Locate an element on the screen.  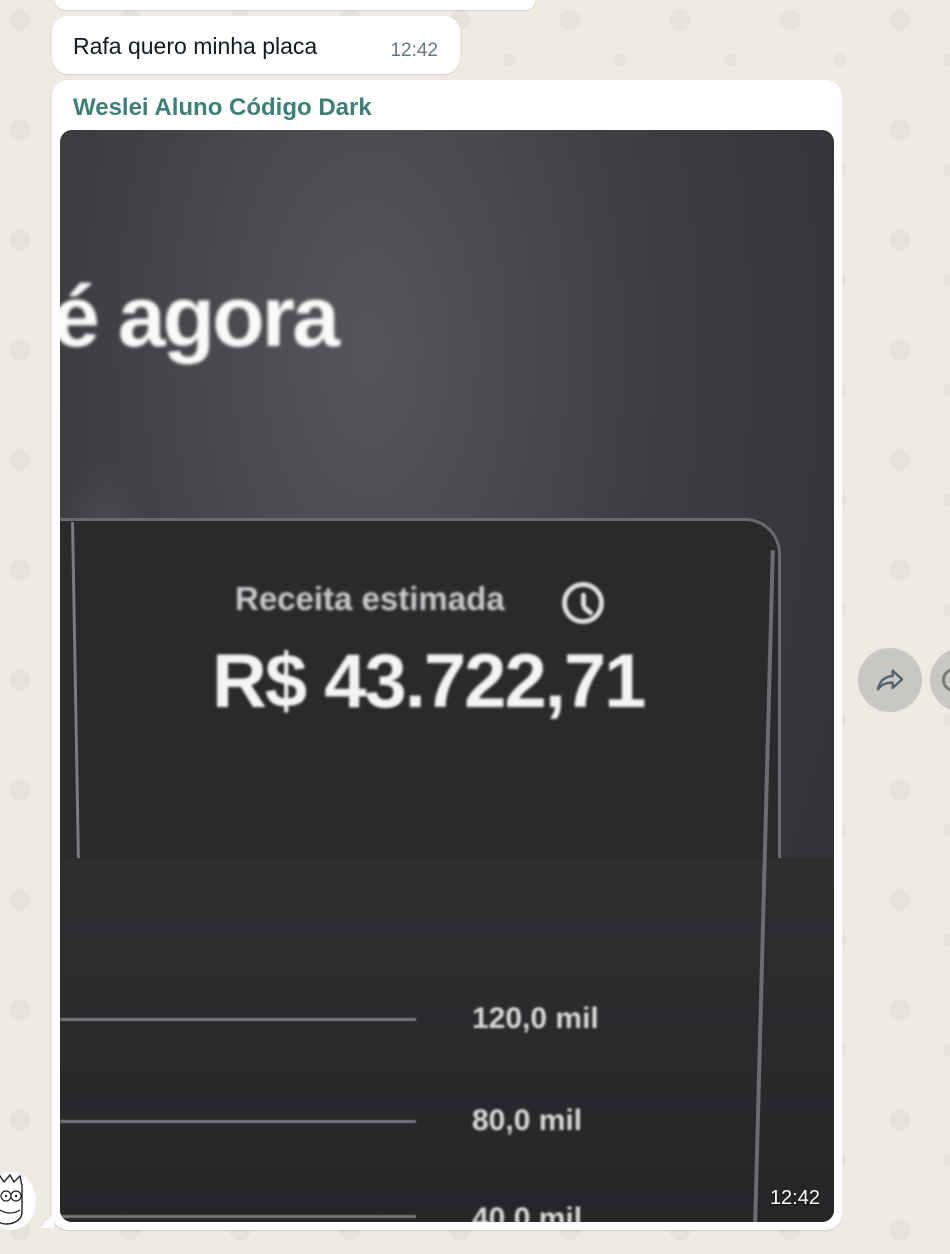
forward-button is located at coordinates (890, 680).